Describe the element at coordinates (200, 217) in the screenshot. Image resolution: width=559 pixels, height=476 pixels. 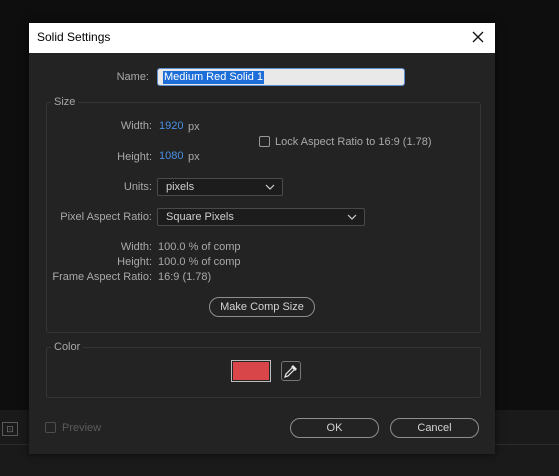
I see `pixel-aspect-value: Square Pixels` at that location.